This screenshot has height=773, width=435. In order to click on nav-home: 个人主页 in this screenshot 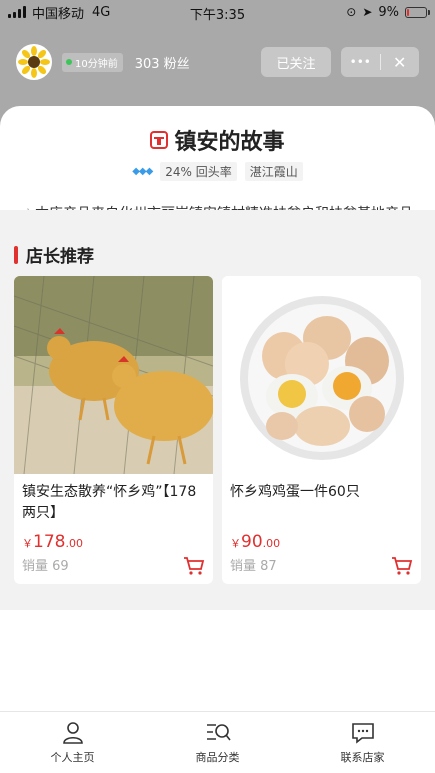, I will do `click(72, 742)`.